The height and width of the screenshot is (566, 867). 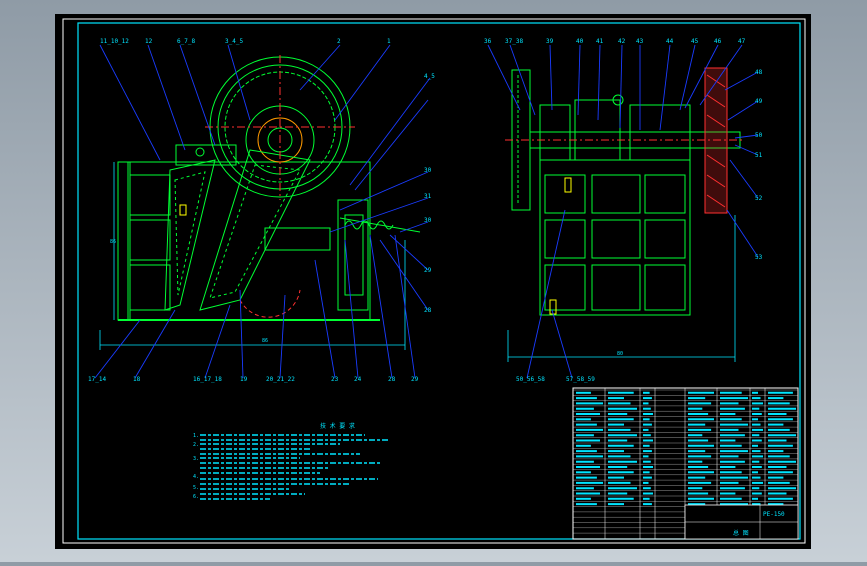 What do you see at coordinates (149, 41) in the screenshot?
I see `callout-left-top-1: 12` at bounding box center [149, 41].